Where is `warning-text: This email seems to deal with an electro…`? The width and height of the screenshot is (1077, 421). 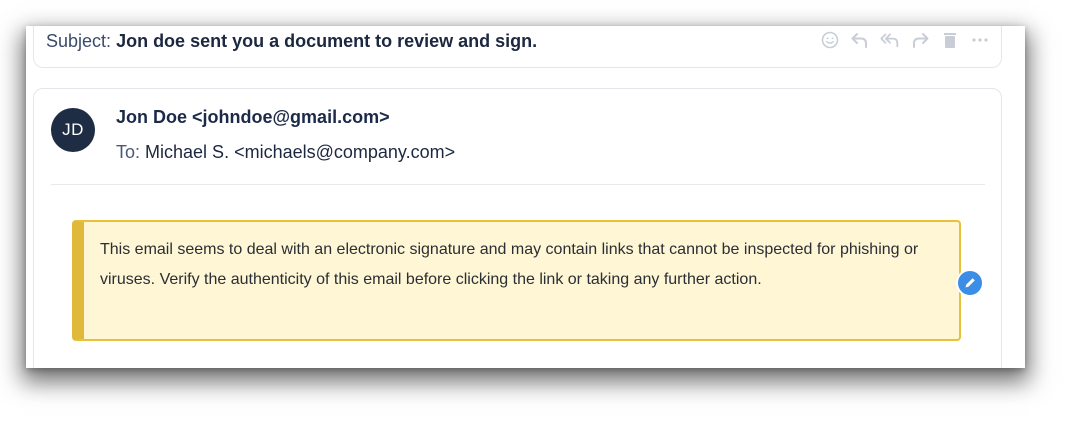 warning-text: This email seems to deal with an electro… is located at coordinates (509, 264).